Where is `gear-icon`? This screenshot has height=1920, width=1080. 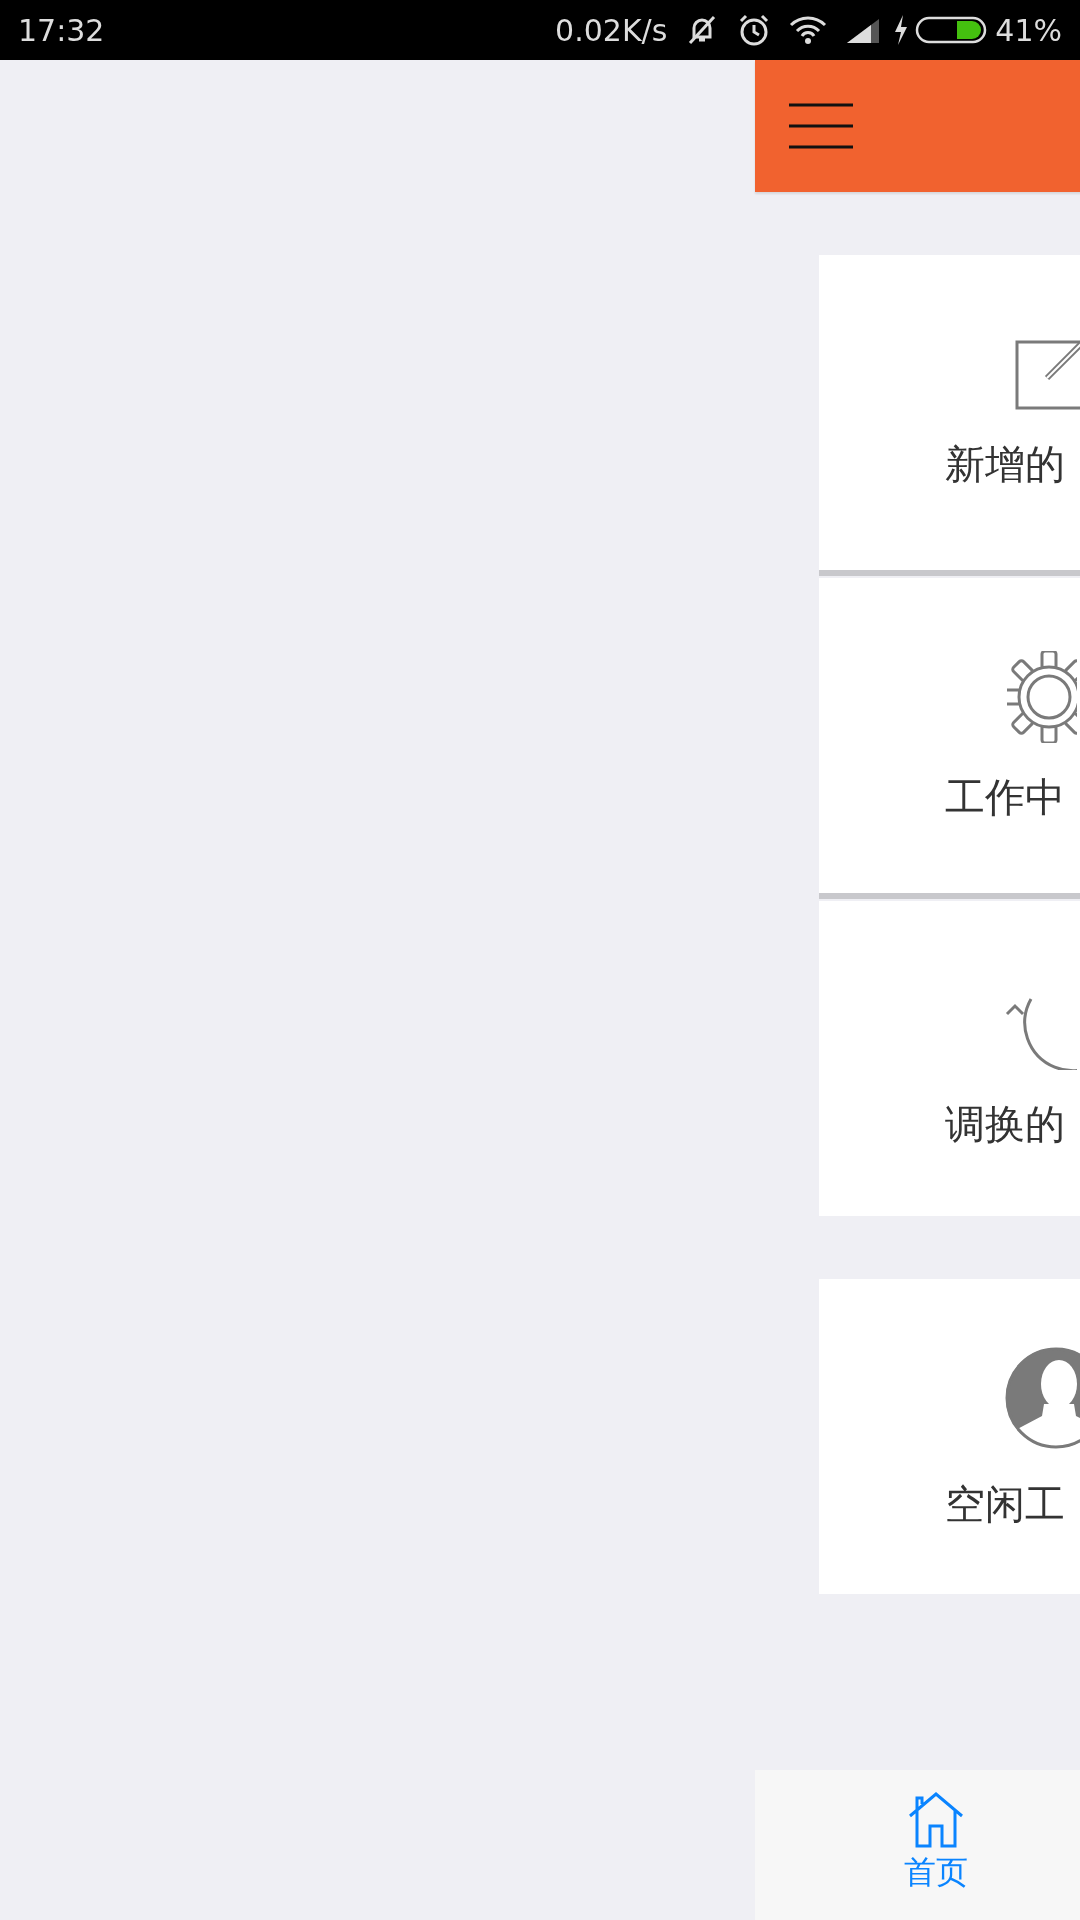
gear-icon is located at coordinates (1042, 696).